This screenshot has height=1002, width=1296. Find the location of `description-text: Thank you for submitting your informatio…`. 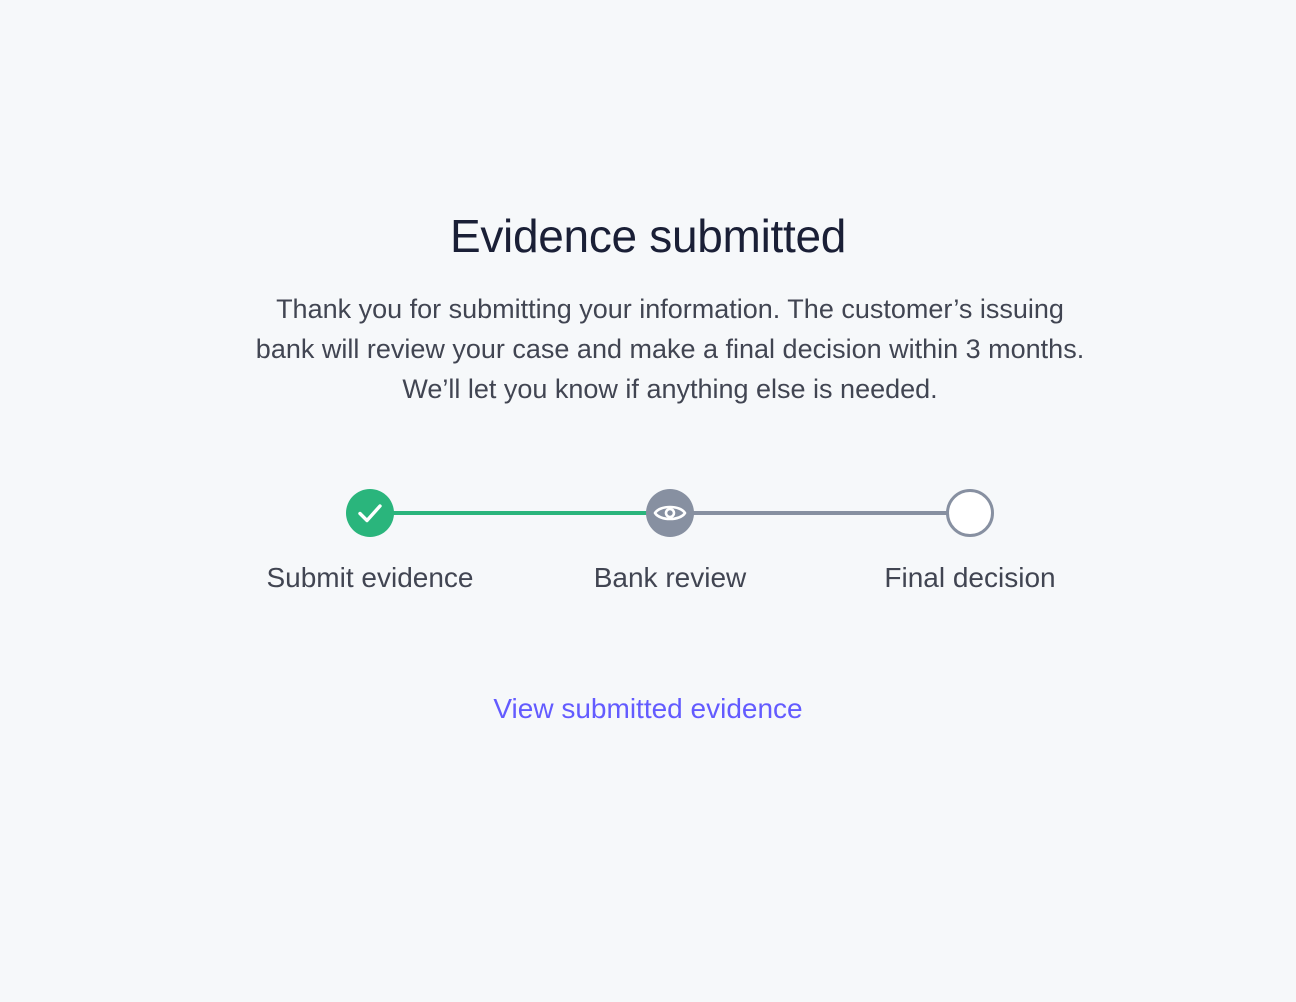

description-text: Thank you for submitting your informatio… is located at coordinates (670, 349).